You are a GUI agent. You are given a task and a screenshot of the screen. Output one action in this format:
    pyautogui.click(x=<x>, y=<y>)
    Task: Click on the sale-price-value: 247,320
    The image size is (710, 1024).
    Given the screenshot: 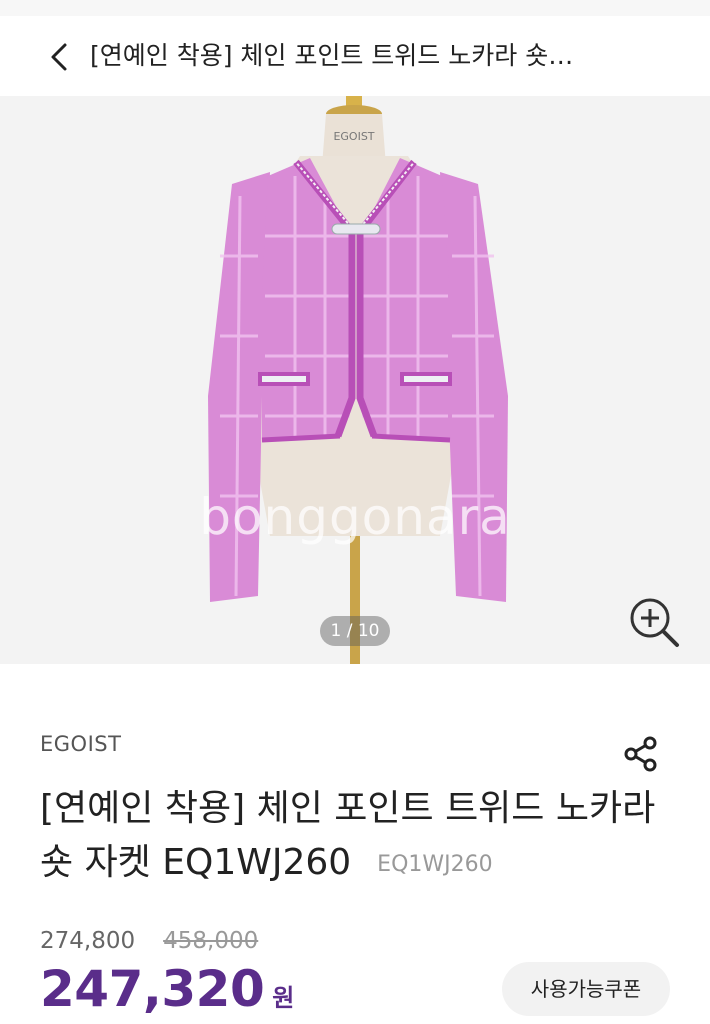 What is the action you would take?
    pyautogui.click(x=152, y=989)
    